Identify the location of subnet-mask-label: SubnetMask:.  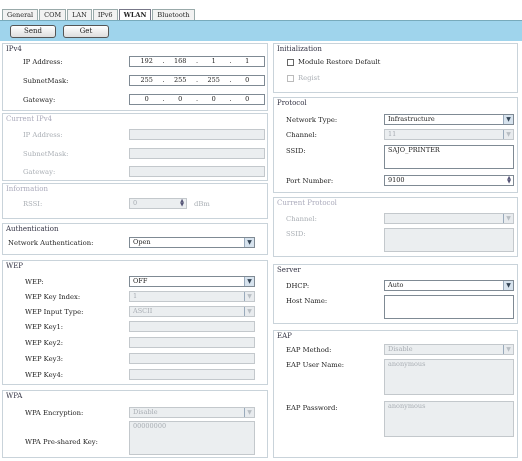
(46, 81).